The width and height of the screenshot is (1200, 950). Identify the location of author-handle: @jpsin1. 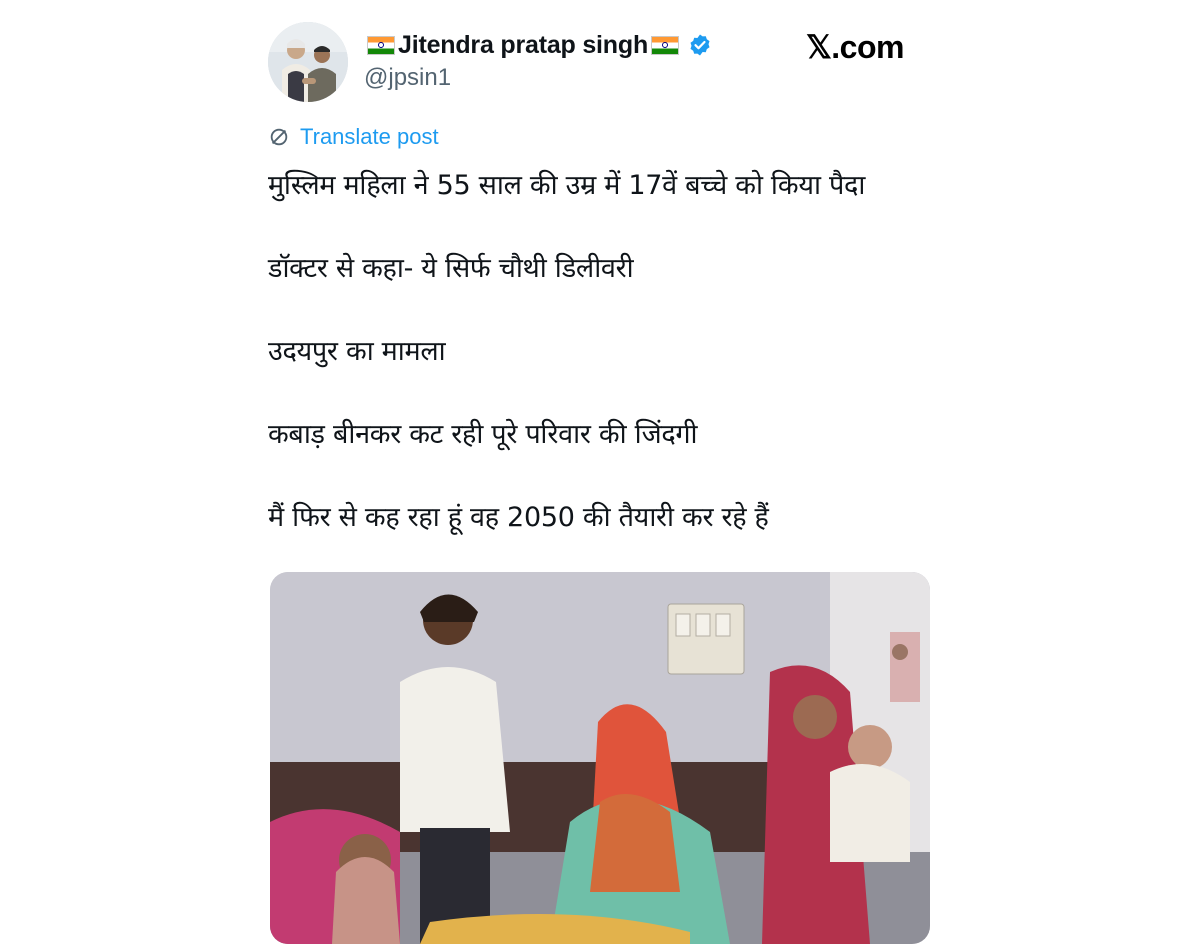
(538, 78).